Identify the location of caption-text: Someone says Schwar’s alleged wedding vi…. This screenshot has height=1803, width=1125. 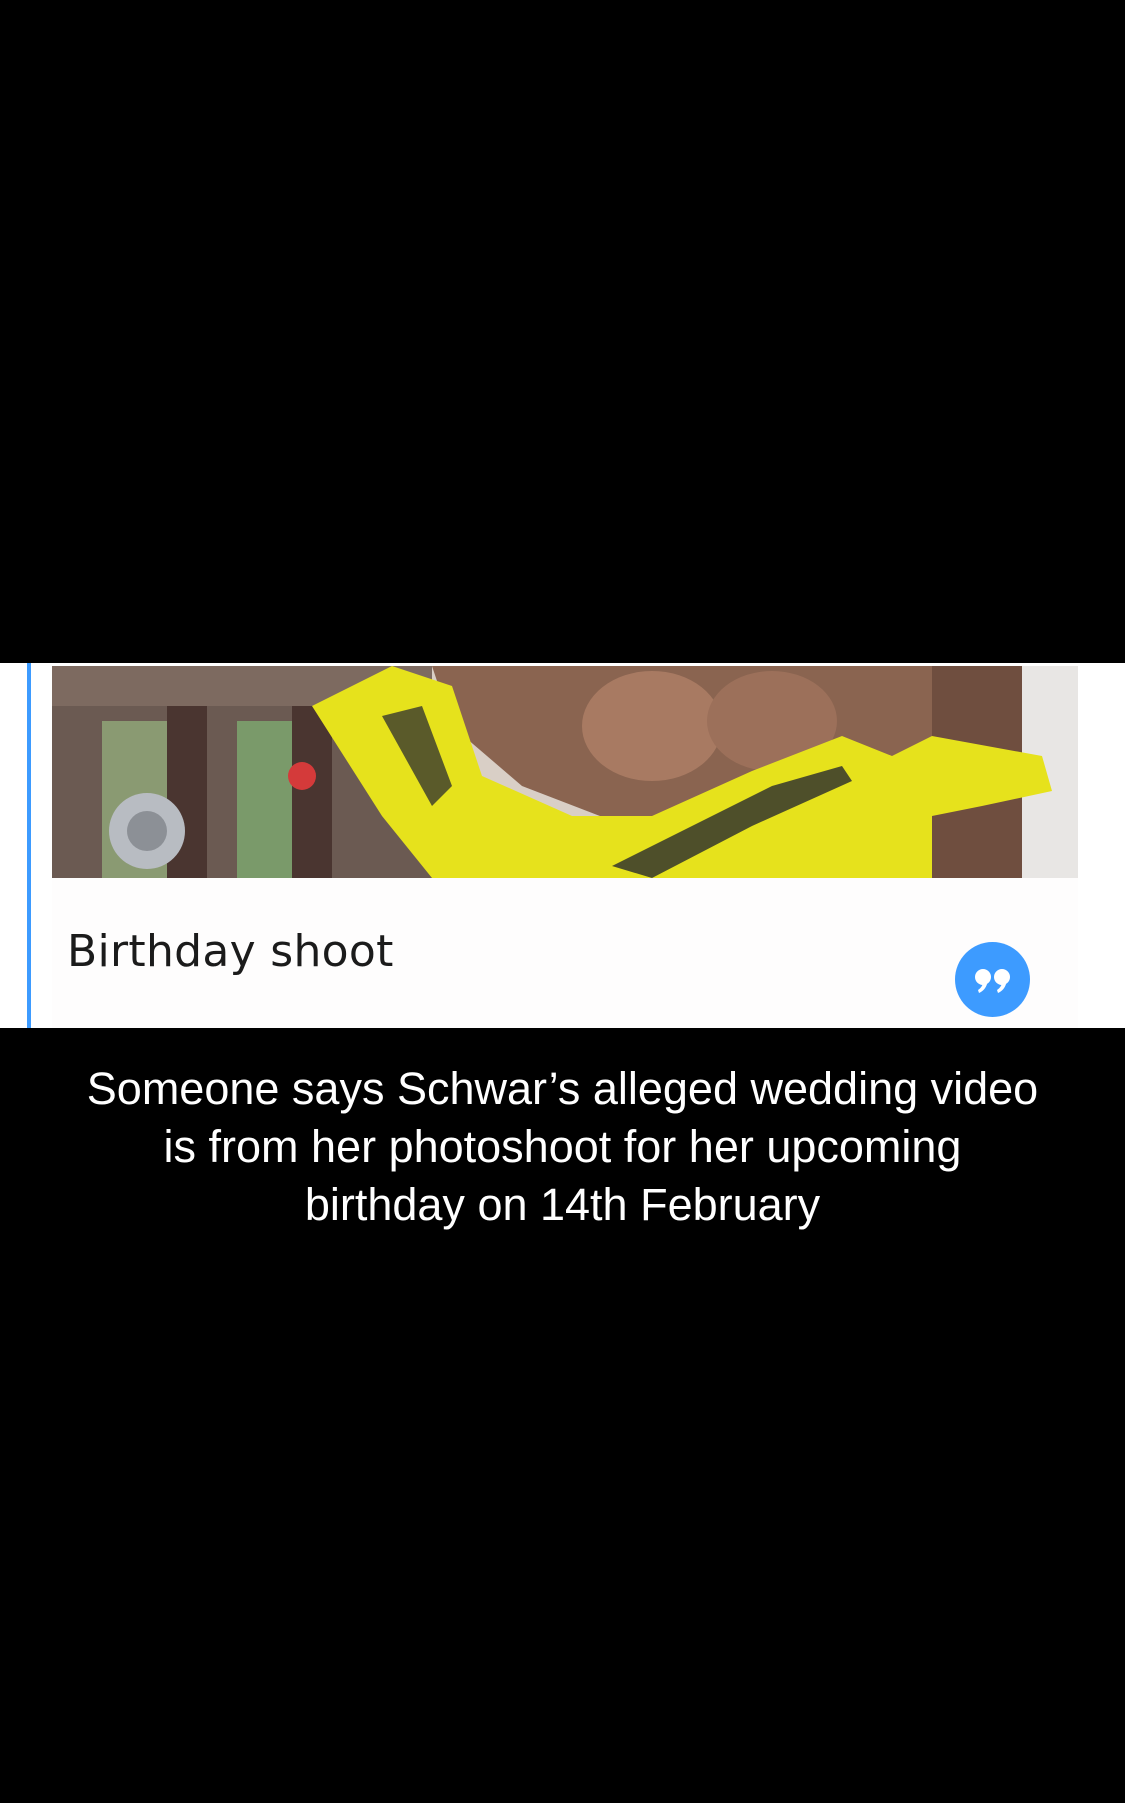
(562, 1147).